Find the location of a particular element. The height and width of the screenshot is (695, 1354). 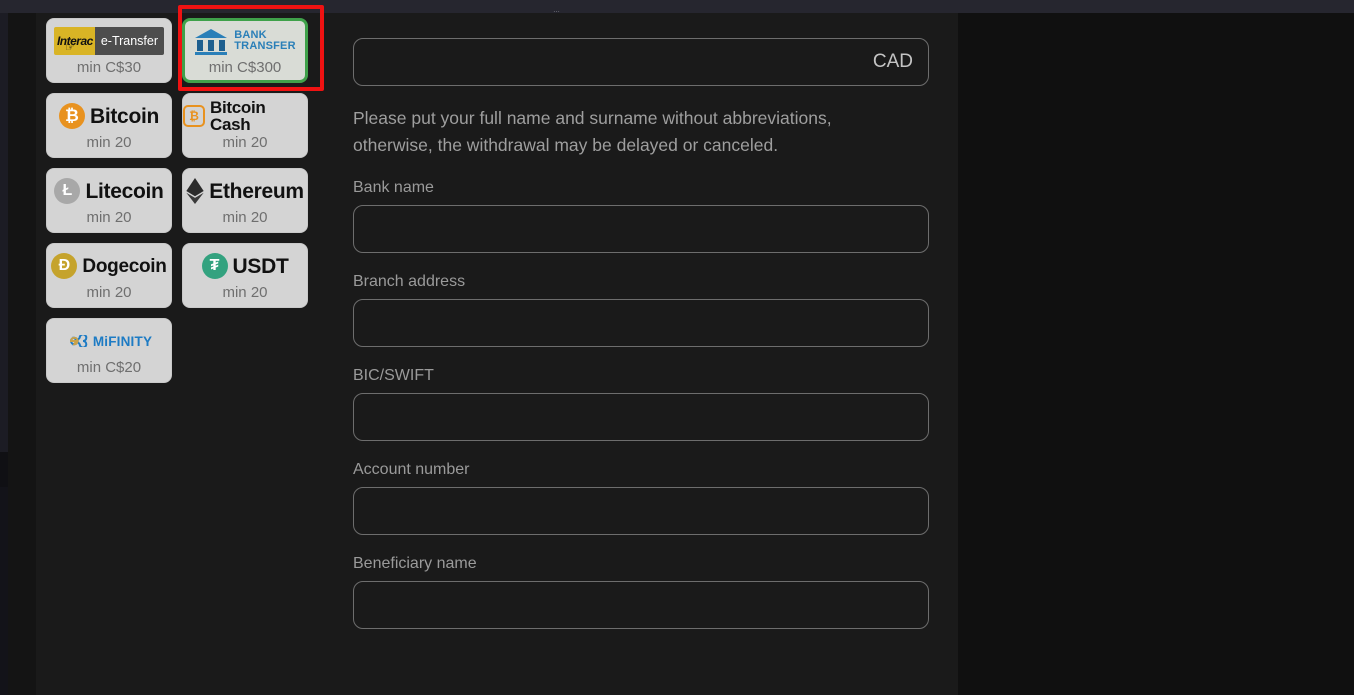

bank-logo-mark: BANK TRANSFER is located at coordinates (245, 41).